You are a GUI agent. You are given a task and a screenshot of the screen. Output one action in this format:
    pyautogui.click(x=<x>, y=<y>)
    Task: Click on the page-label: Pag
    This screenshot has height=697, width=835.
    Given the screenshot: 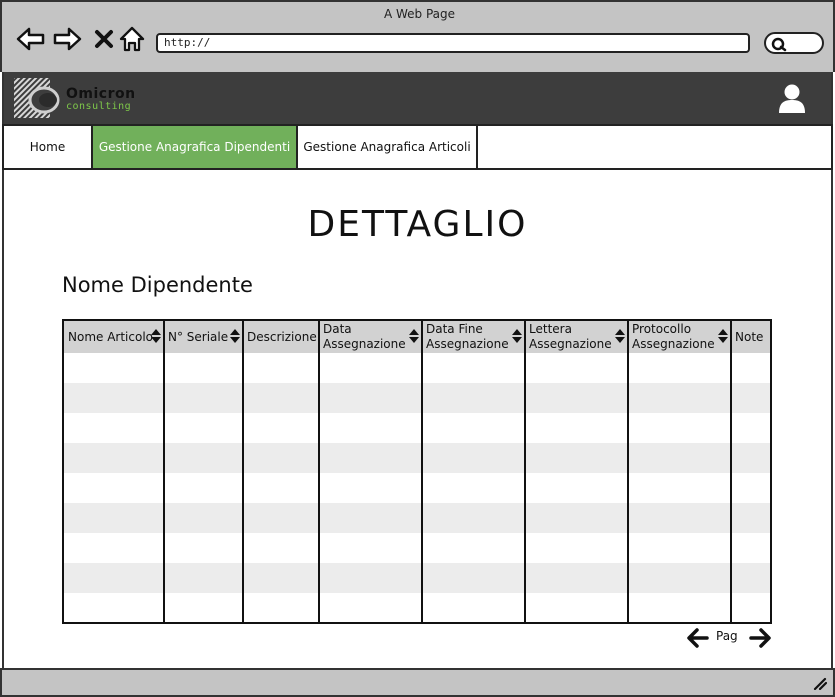 What is the action you would take?
    pyautogui.click(x=727, y=636)
    